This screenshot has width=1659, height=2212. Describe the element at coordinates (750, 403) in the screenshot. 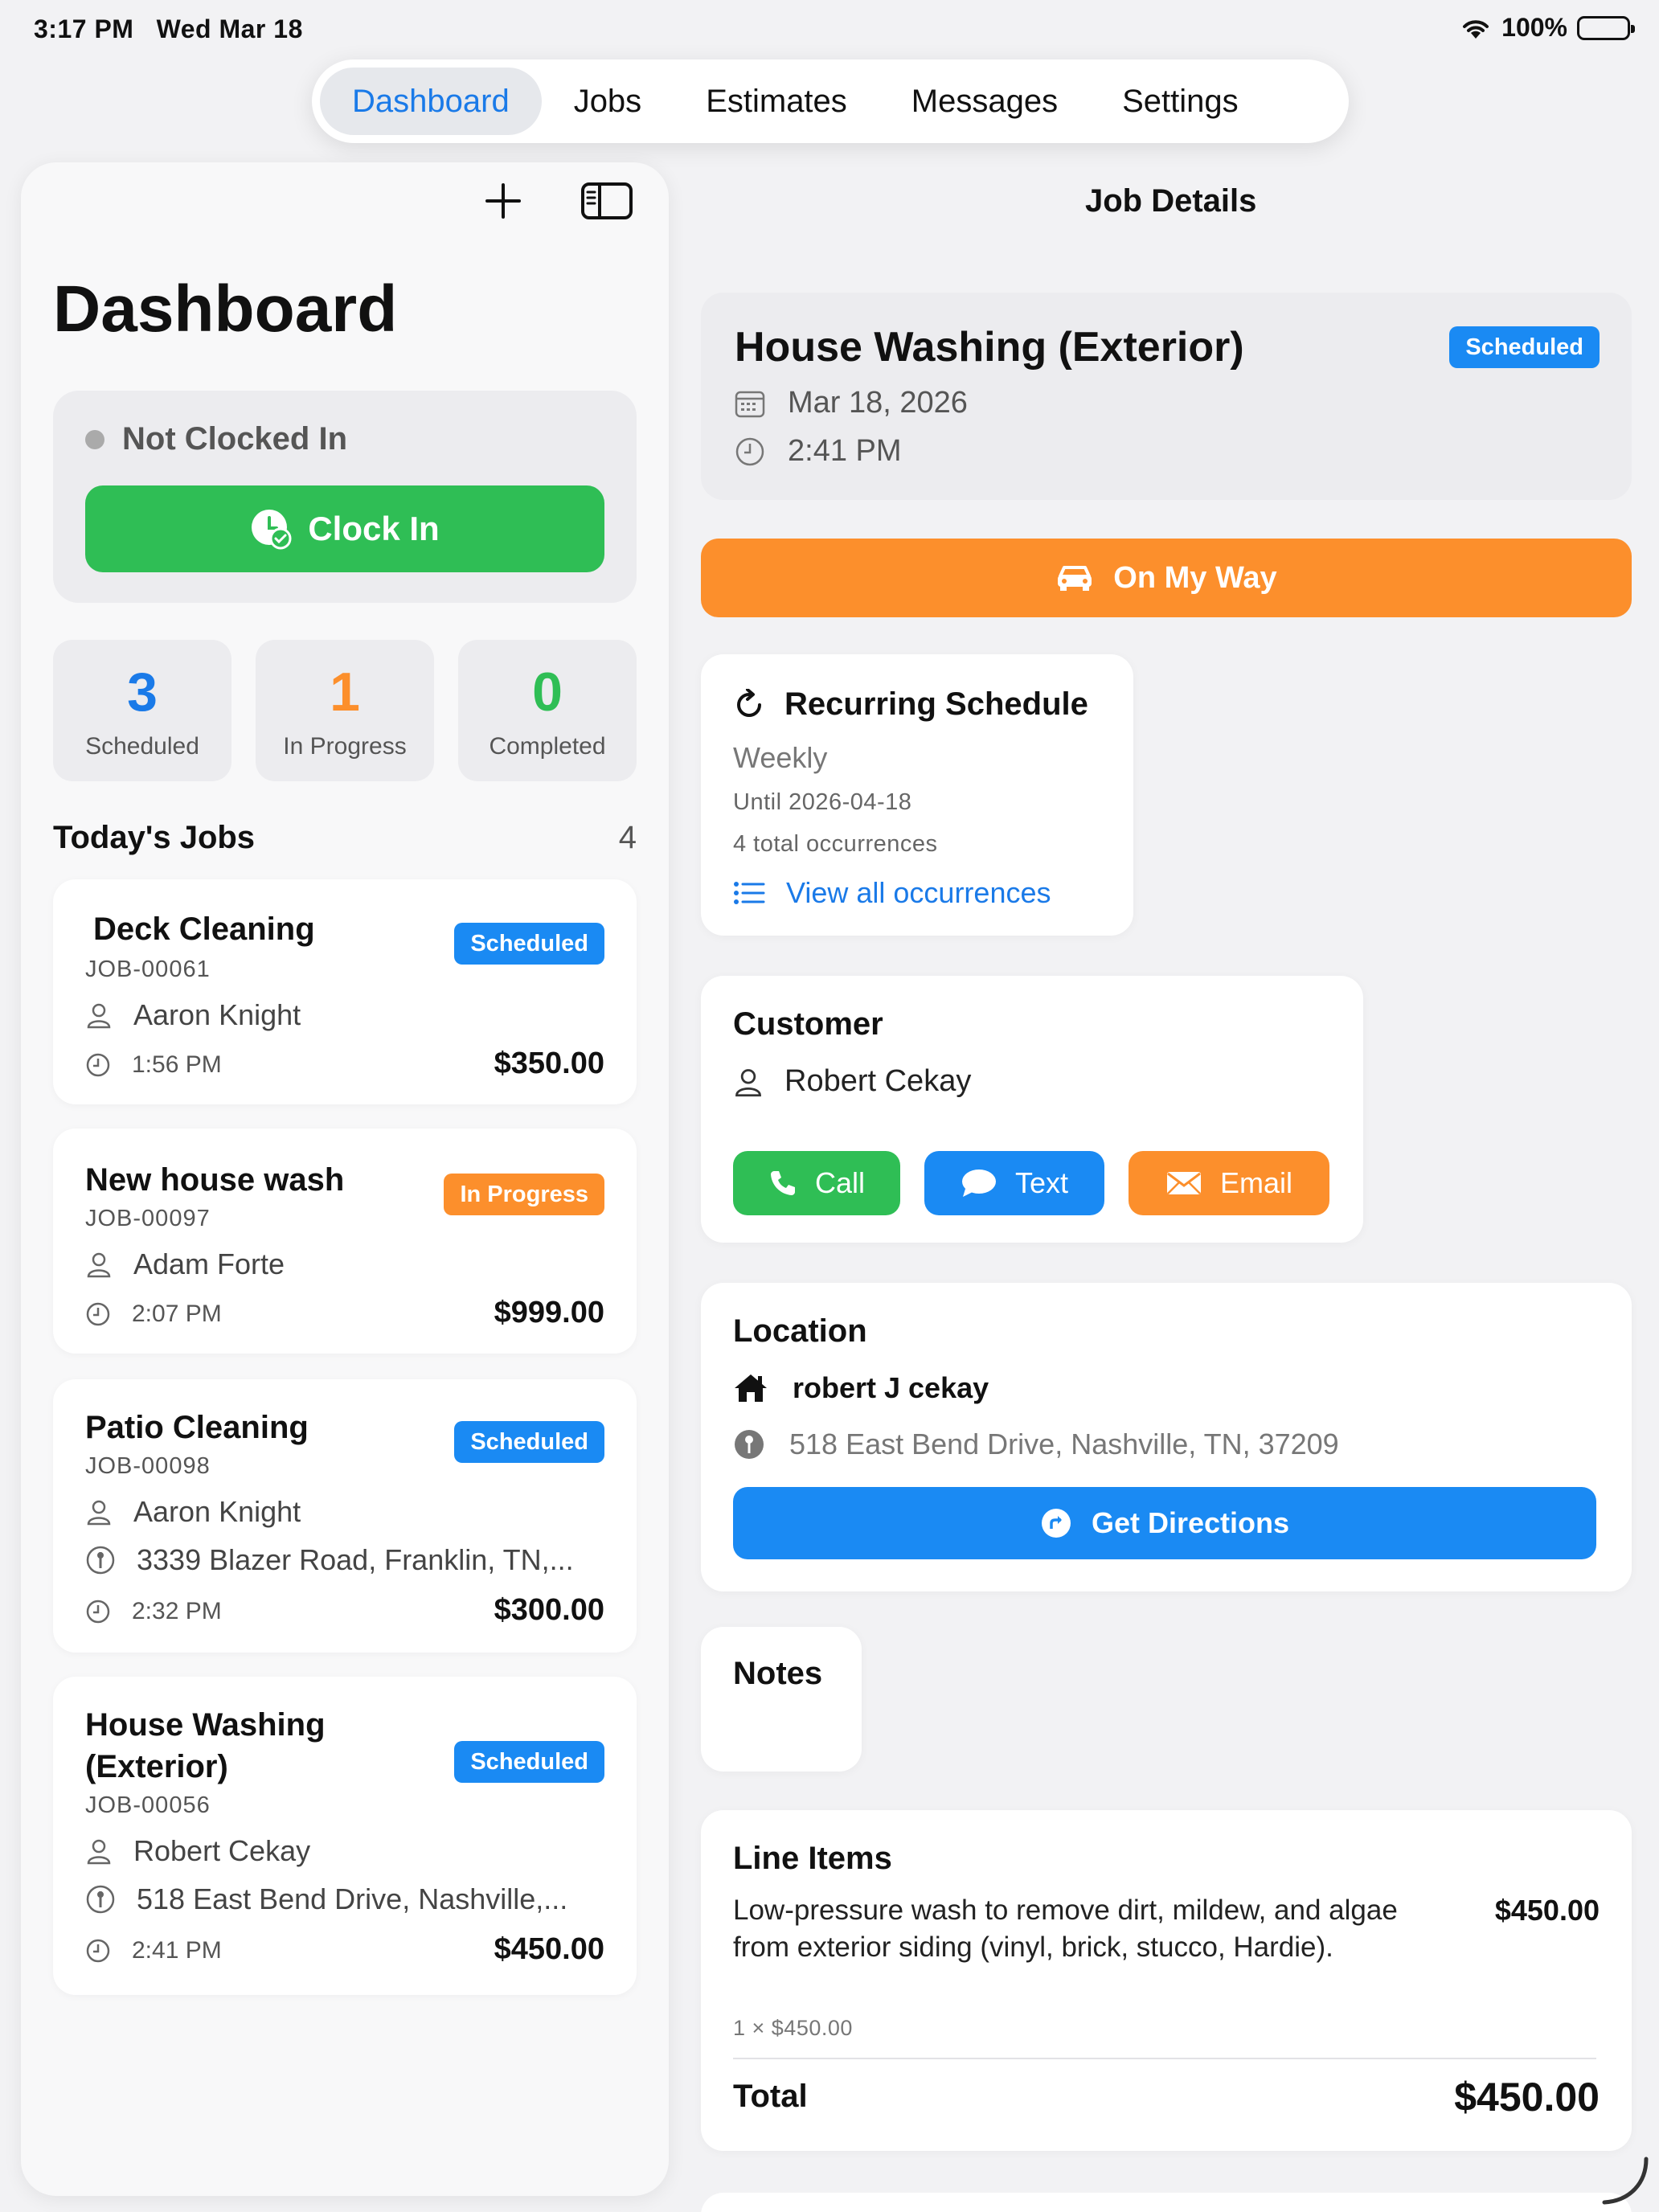

I see `calendar-icon` at that location.